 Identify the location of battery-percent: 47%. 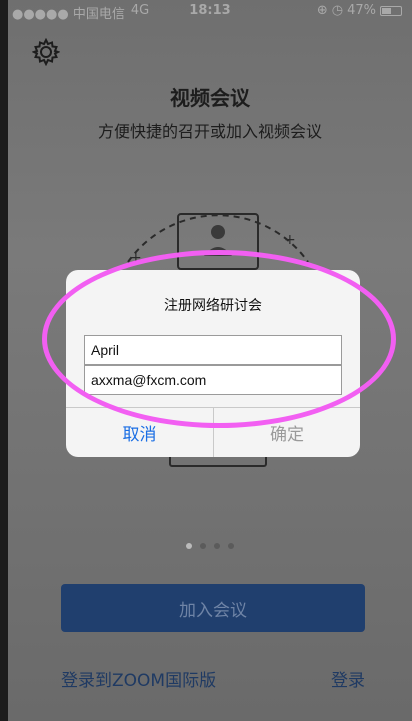
(361, 10).